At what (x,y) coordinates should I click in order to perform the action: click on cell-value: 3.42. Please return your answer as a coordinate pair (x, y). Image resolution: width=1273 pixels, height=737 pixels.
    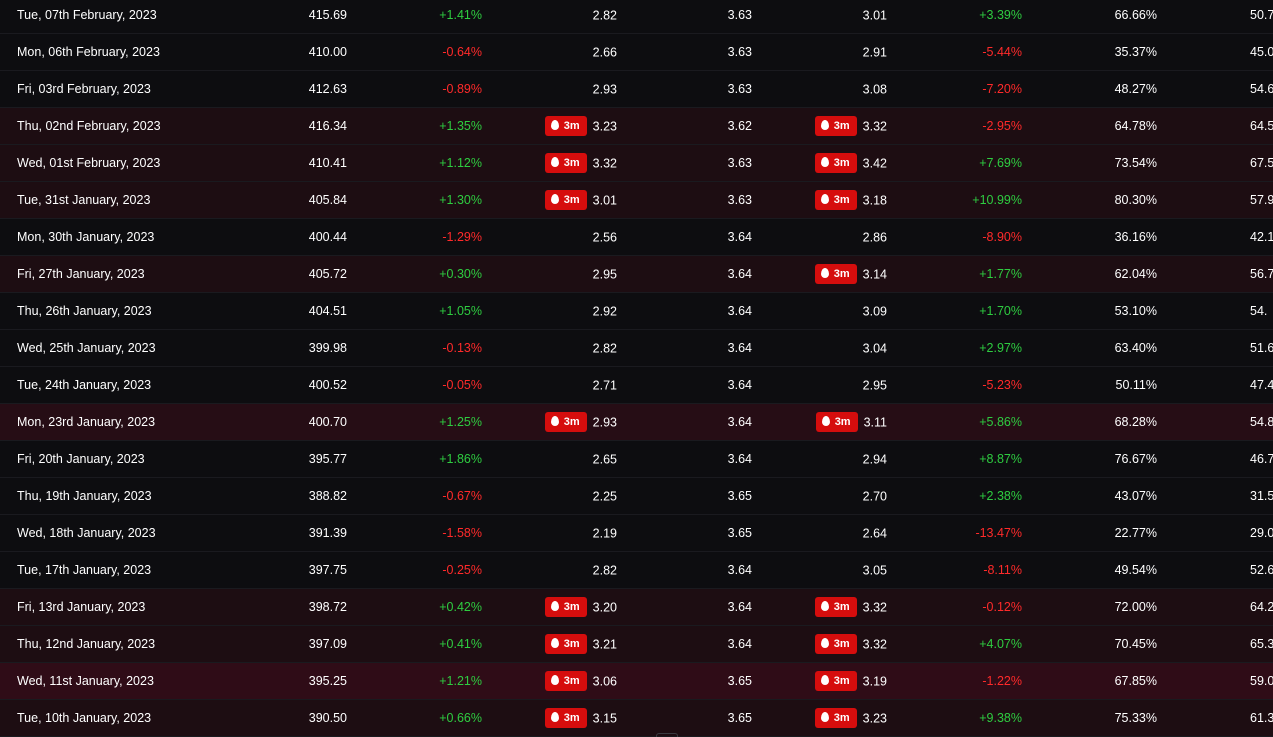
    Looking at the image, I should click on (874, 163).